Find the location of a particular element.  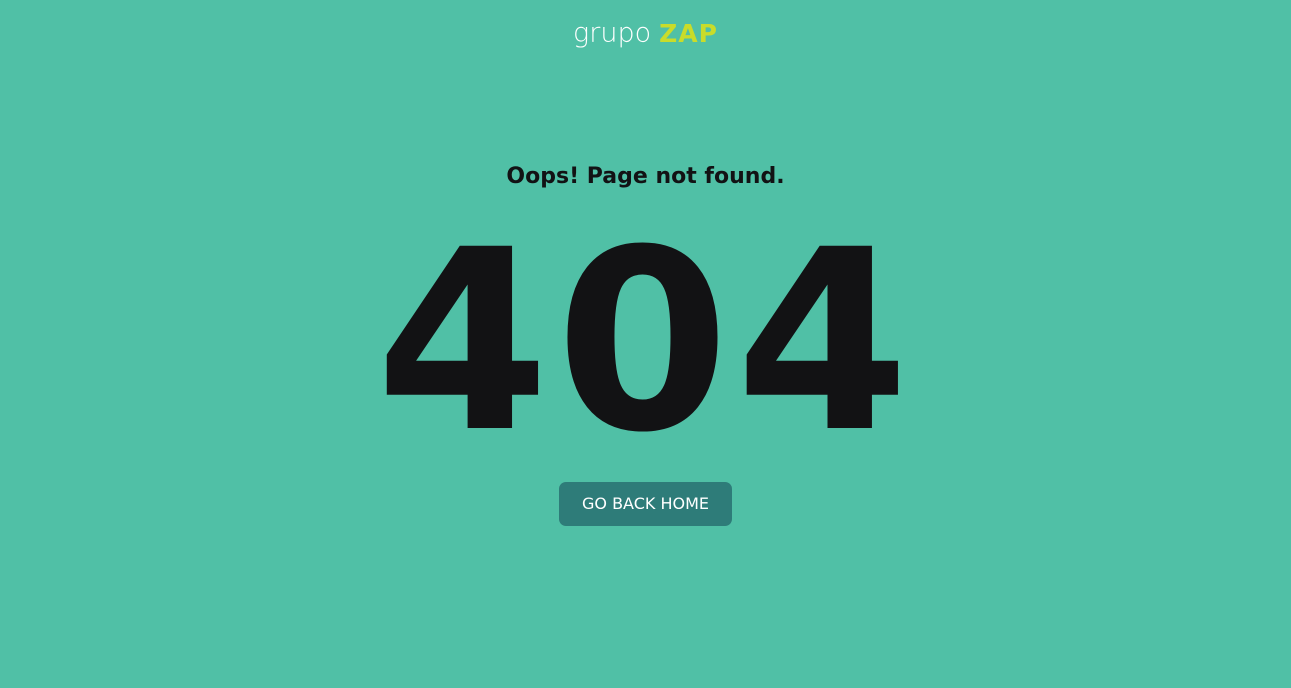

page-title: Oops! Page not found. is located at coordinates (645, 176).